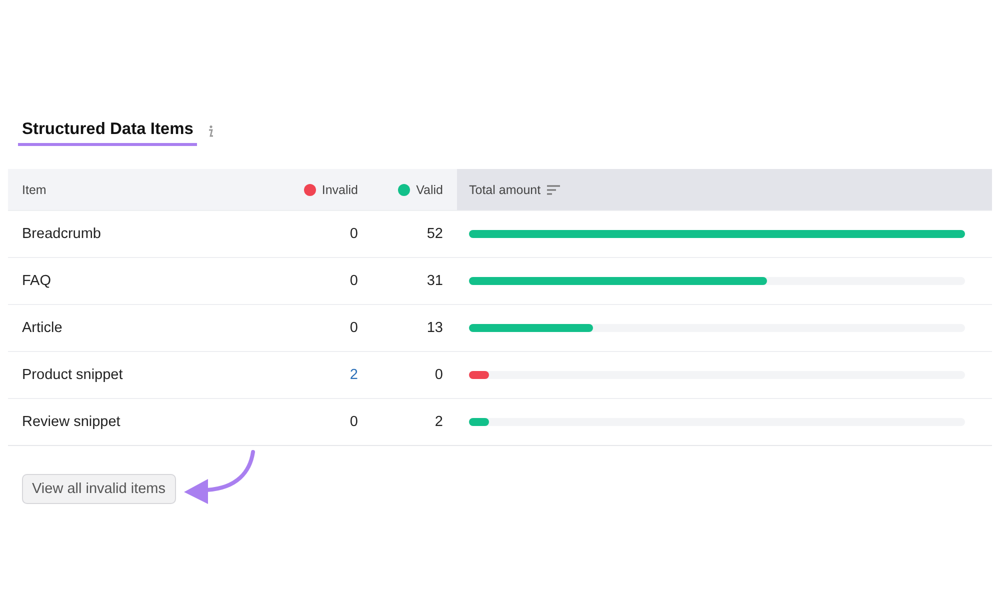 This screenshot has width=1000, height=600. Describe the element at coordinates (108, 133) in the screenshot. I see `section-title: Structured Data Items` at that location.